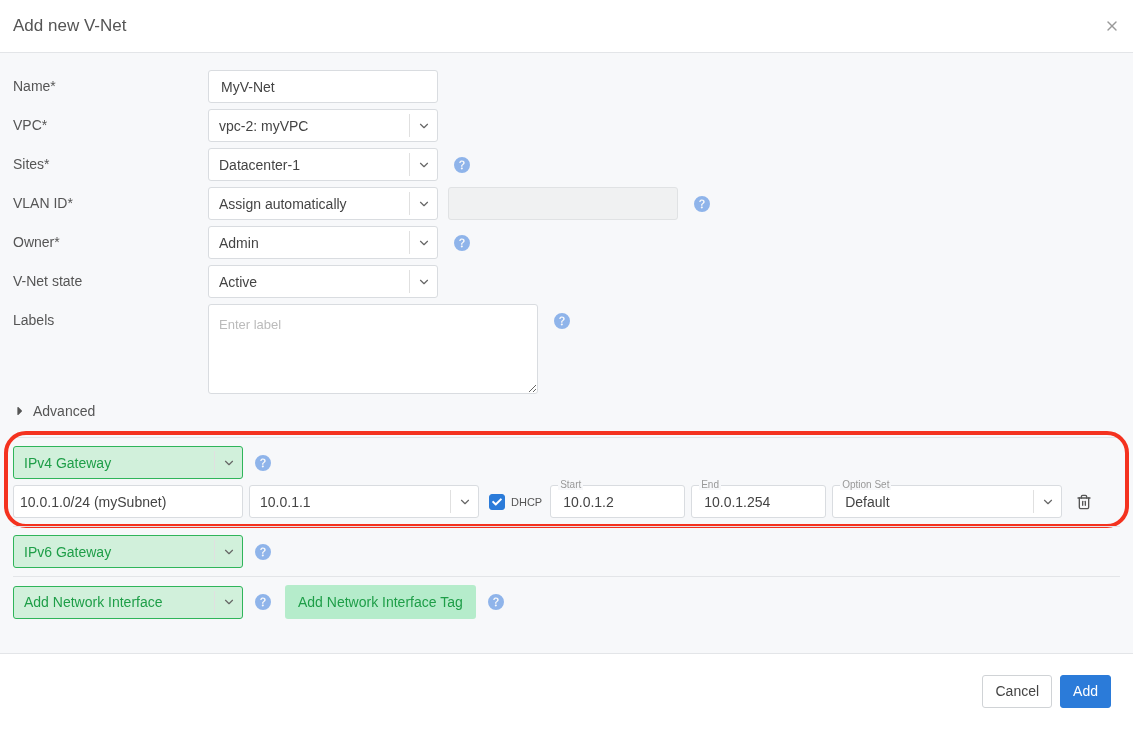 The height and width of the screenshot is (736, 1133). I want to click on field-label: Owner*, so click(37, 242).